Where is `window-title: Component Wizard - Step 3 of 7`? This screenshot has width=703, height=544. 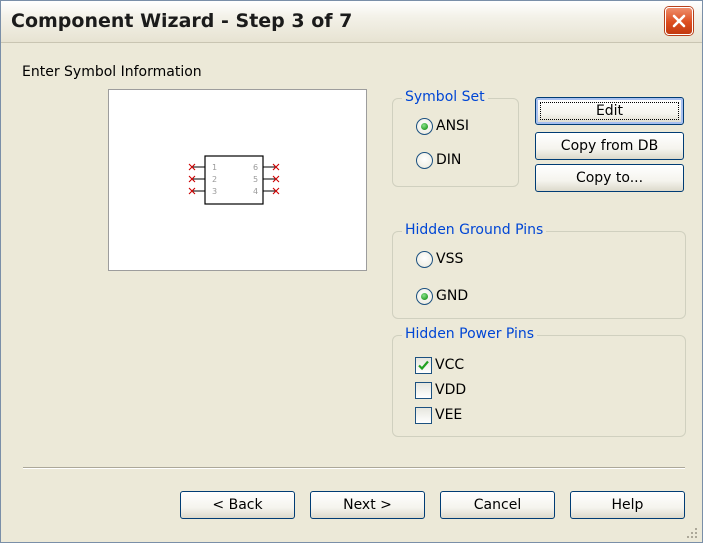
window-title: Component Wizard - Step 3 of 7 is located at coordinates (182, 21).